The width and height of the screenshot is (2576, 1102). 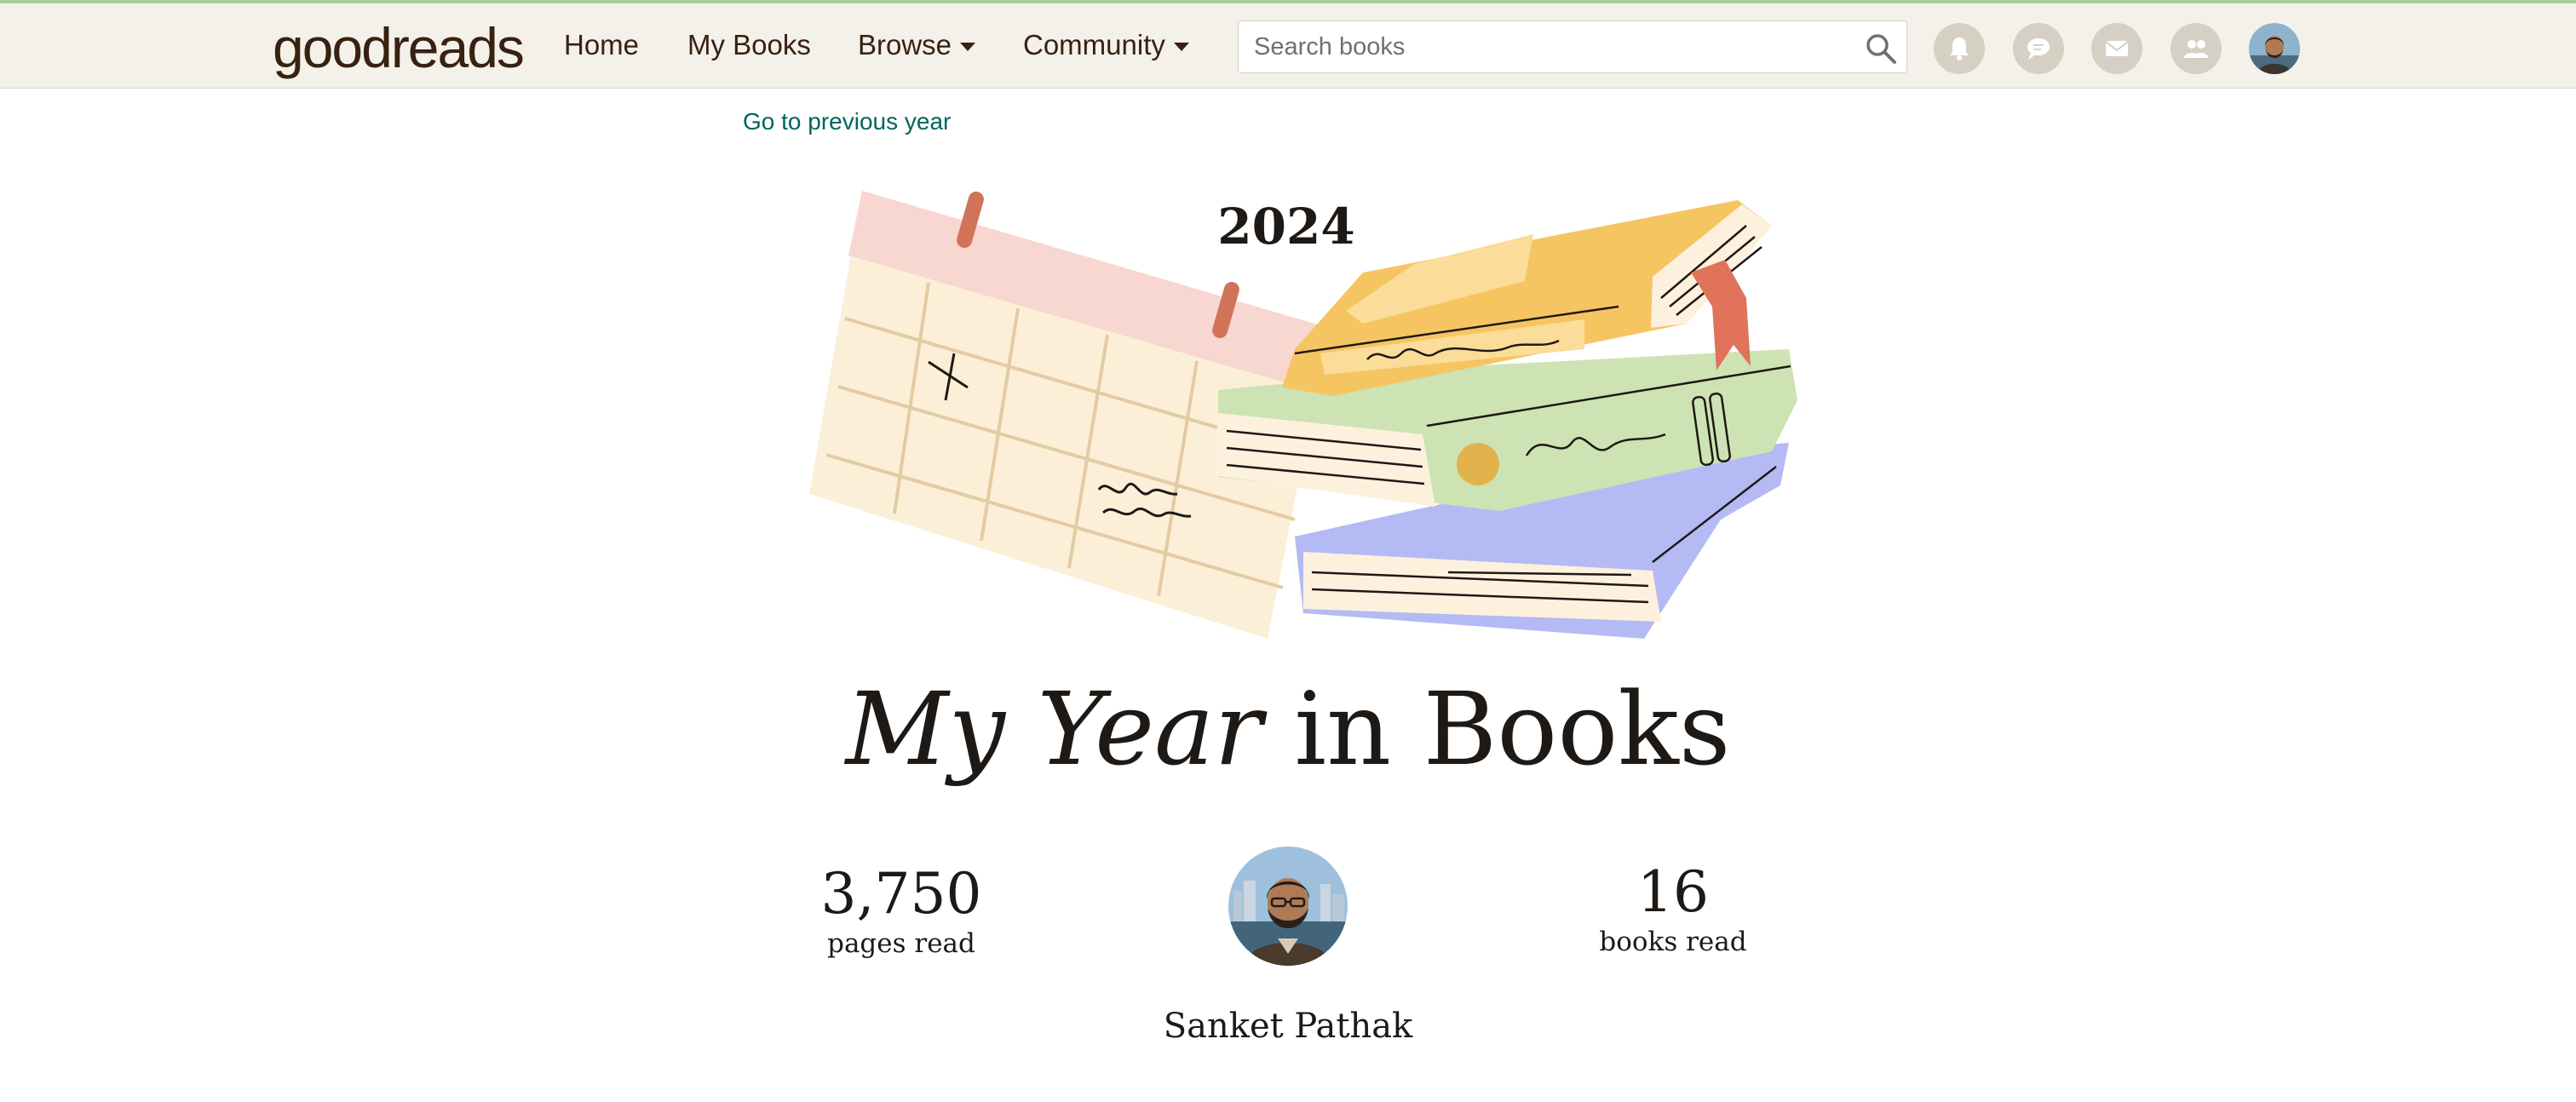 I want to click on nav-my-books: My Books, so click(x=749, y=45).